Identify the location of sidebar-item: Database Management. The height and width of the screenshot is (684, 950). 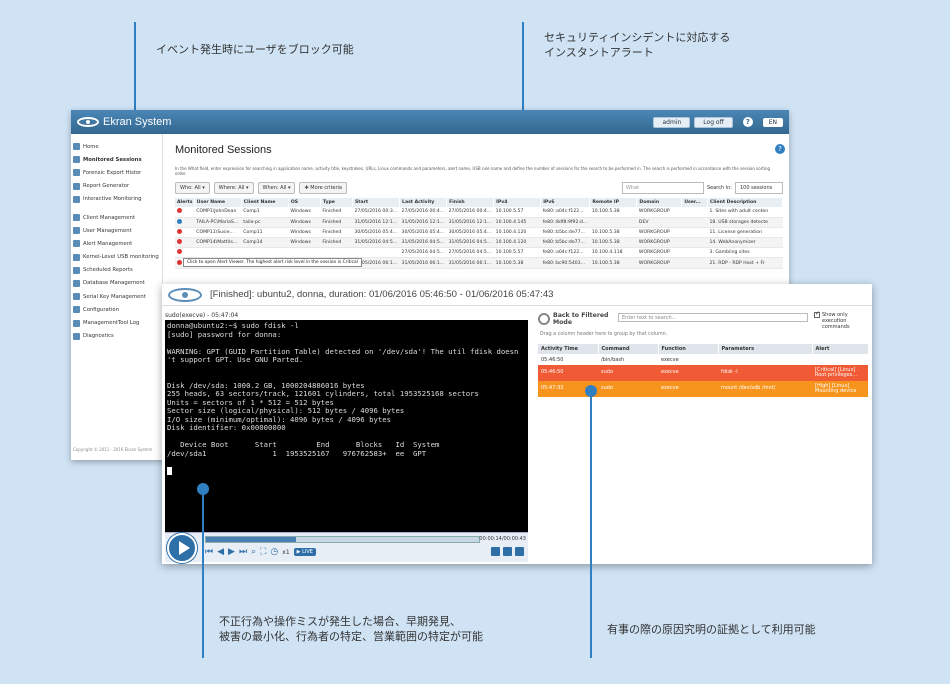
(116, 283).